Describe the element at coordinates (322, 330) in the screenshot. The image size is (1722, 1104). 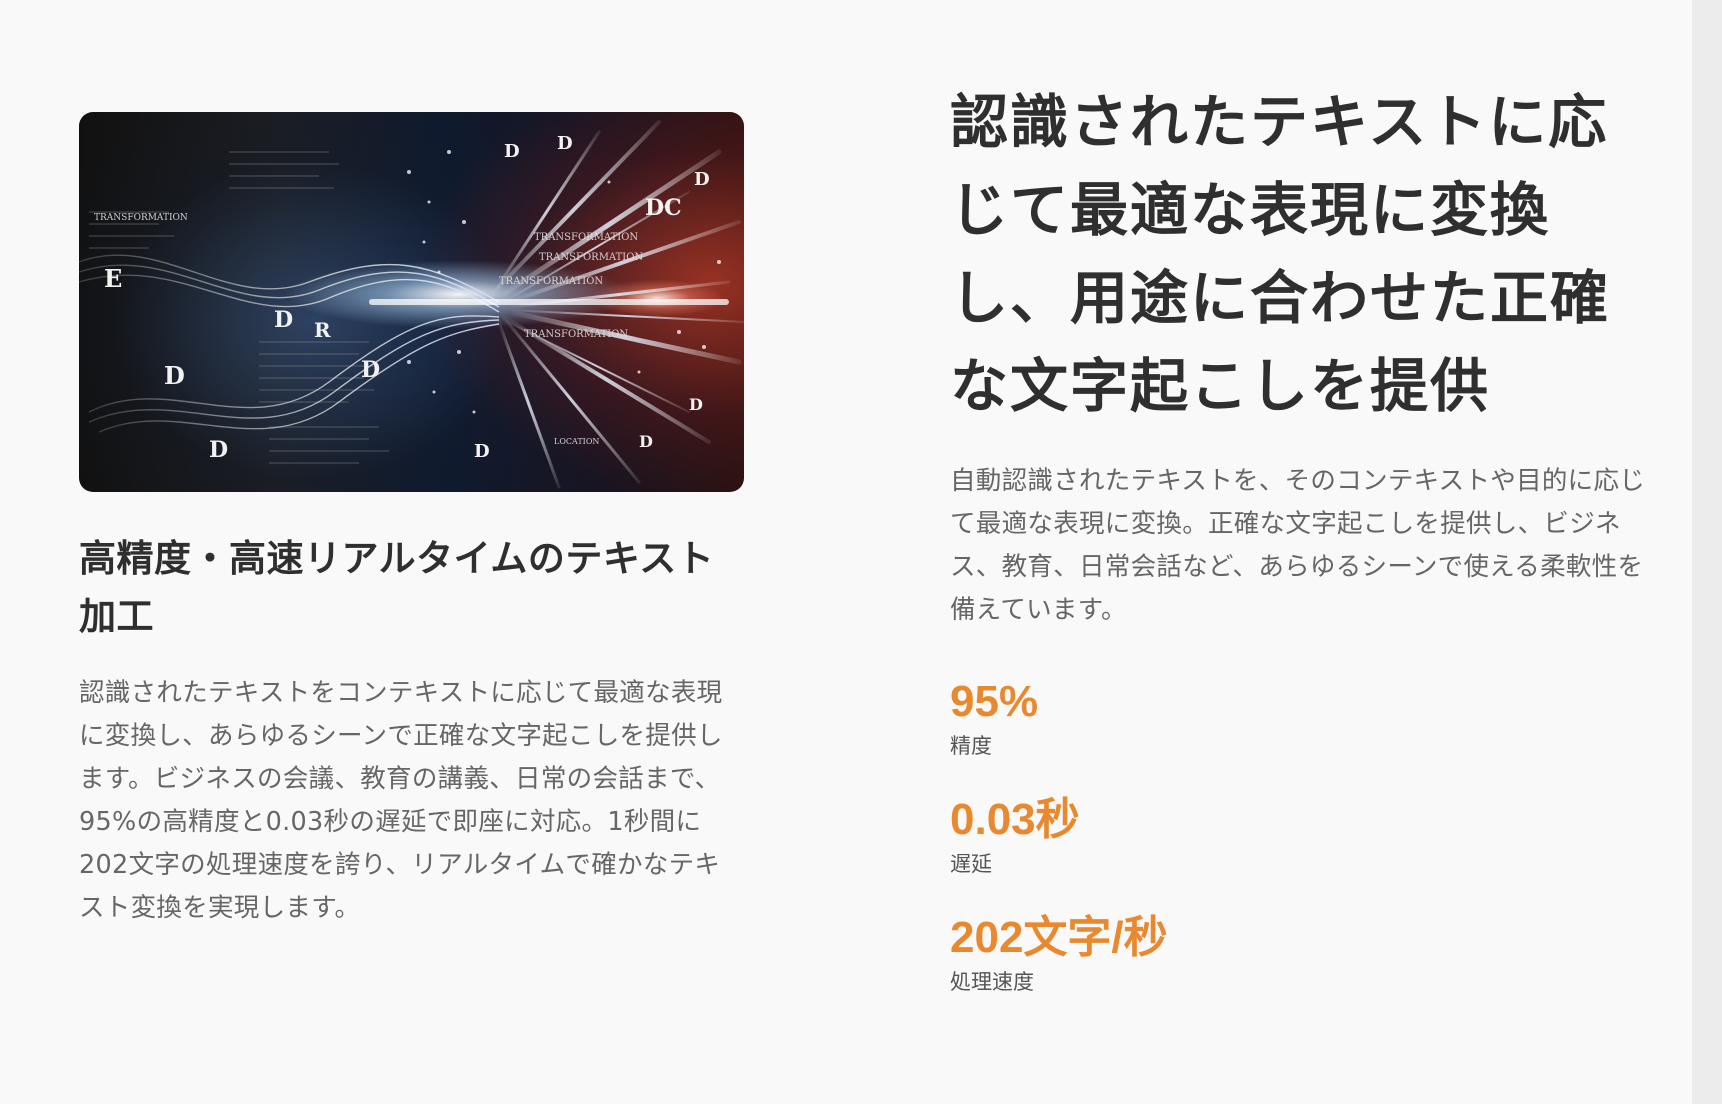
I see `svg-text: R` at that location.